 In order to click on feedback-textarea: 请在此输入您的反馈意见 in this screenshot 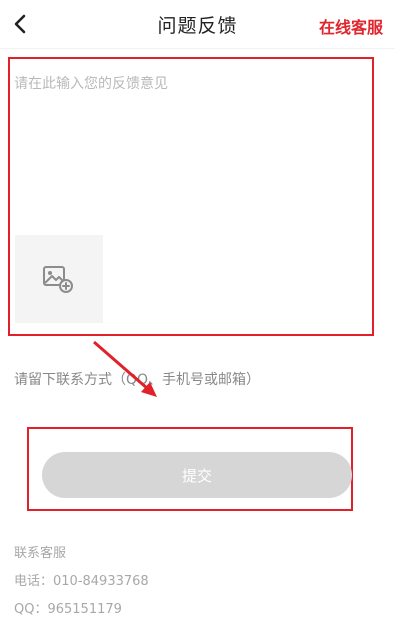, I will do `click(189, 83)`.